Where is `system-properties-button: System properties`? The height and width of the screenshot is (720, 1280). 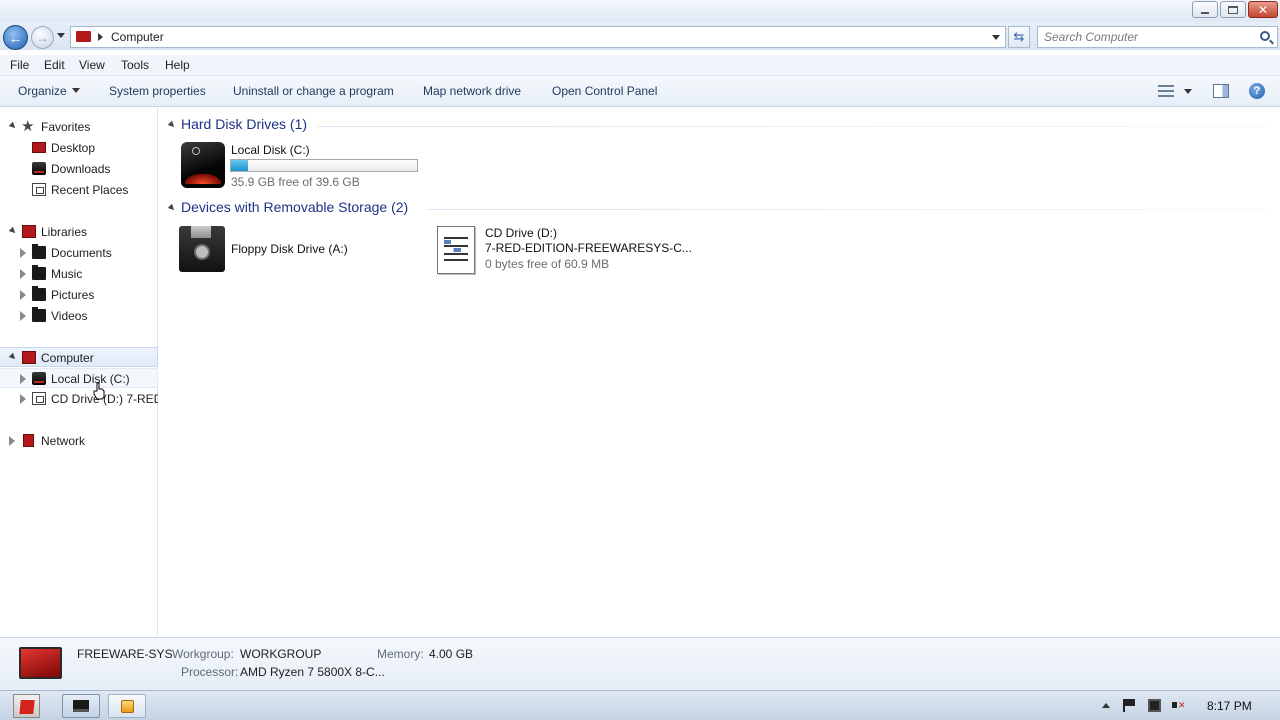
system-properties-button: System properties is located at coordinates (157, 91).